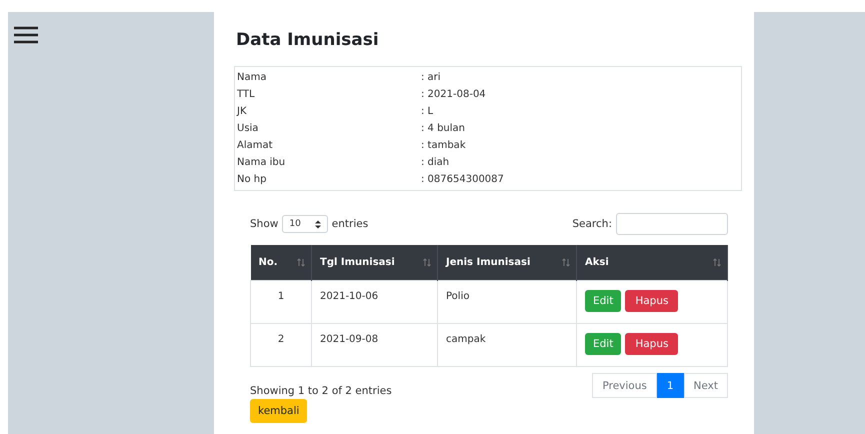 This screenshot has width=865, height=434. I want to click on table-cell: 2, so click(281, 345).